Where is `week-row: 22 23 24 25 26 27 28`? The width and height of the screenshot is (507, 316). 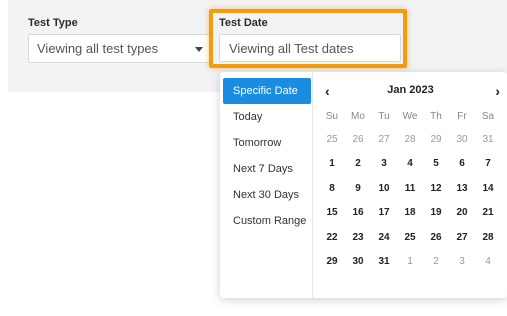
week-row: 22 23 24 25 26 27 28 is located at coordinates (410, 237).